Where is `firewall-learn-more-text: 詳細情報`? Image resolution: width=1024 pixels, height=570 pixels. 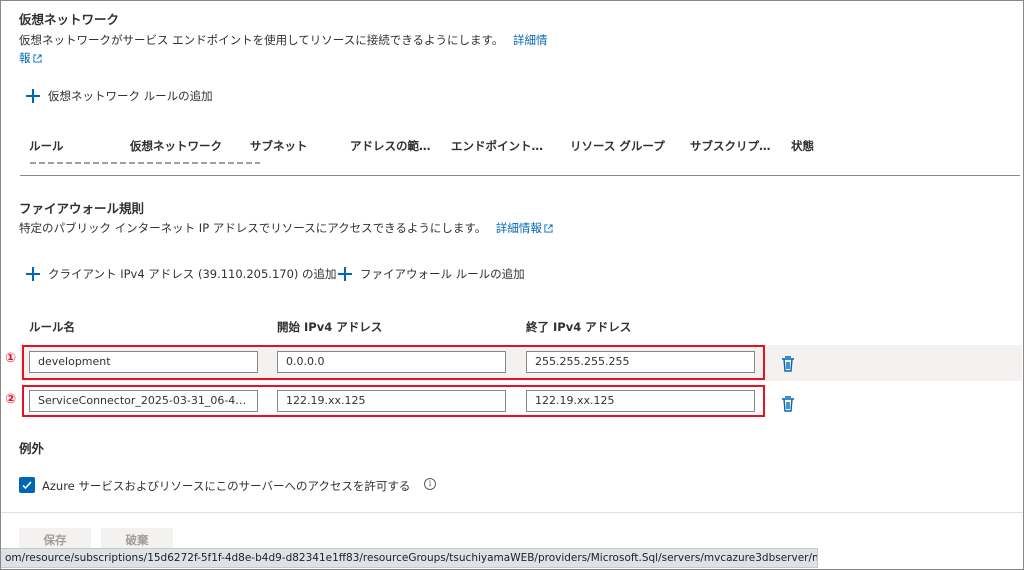
firewall-learn-more-text: 詳細情報 is located at coordinates (518, 228).